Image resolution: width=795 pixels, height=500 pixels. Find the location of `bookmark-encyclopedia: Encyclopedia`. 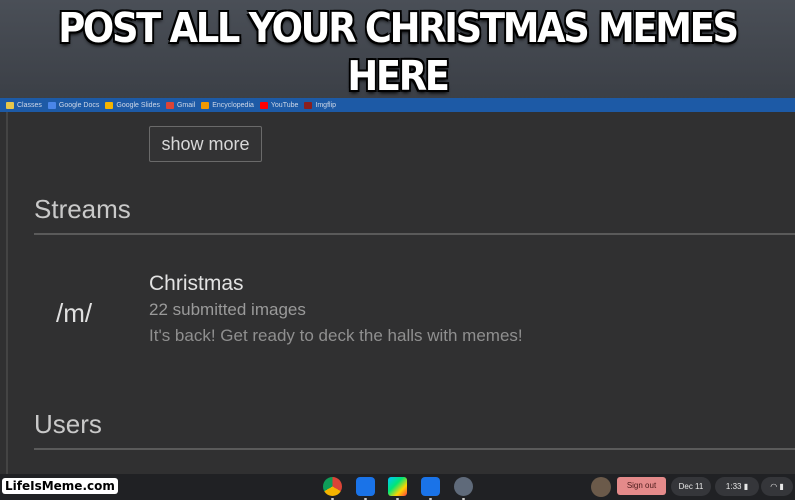

bookmark-encyclopedia: Encyclopedia is located at coordinates (227, 105).